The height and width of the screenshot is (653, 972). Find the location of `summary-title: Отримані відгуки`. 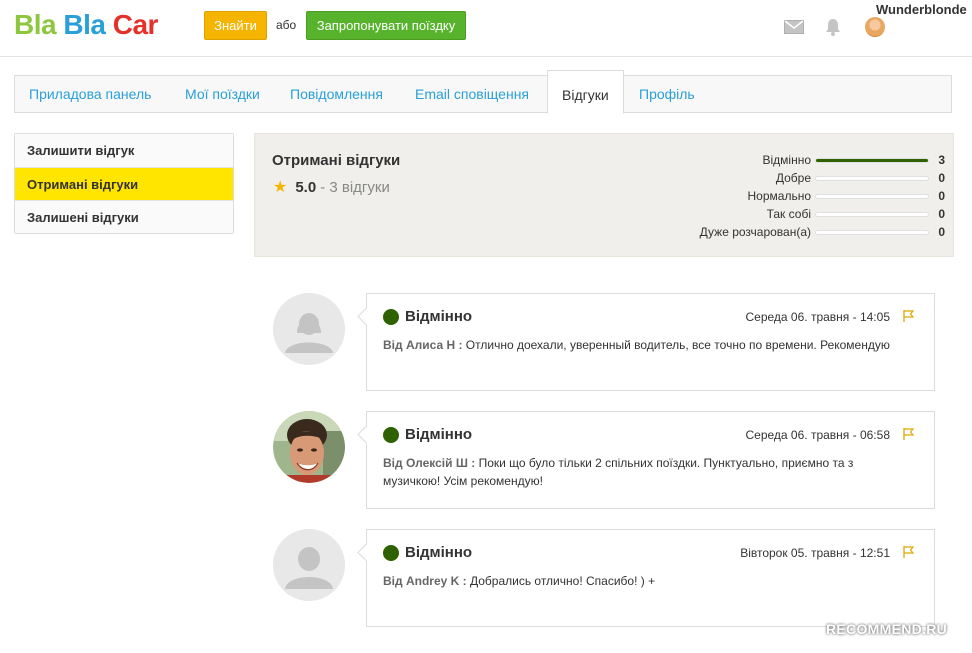

summary-title: Отримані відгуки is located at coordinates (336, 160).